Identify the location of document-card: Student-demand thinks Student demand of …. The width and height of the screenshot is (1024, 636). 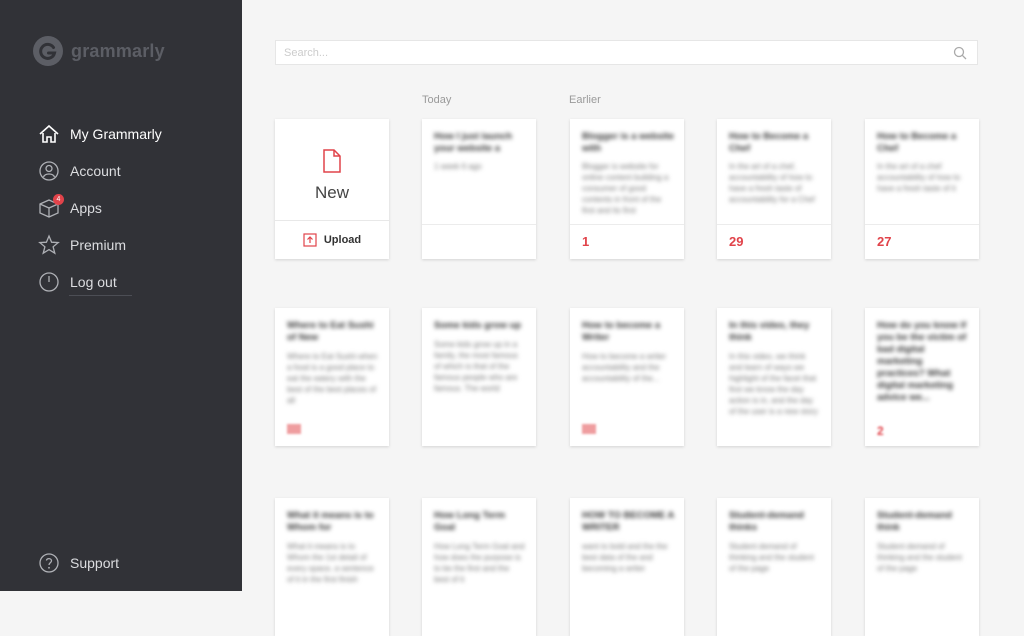
(774, 567).